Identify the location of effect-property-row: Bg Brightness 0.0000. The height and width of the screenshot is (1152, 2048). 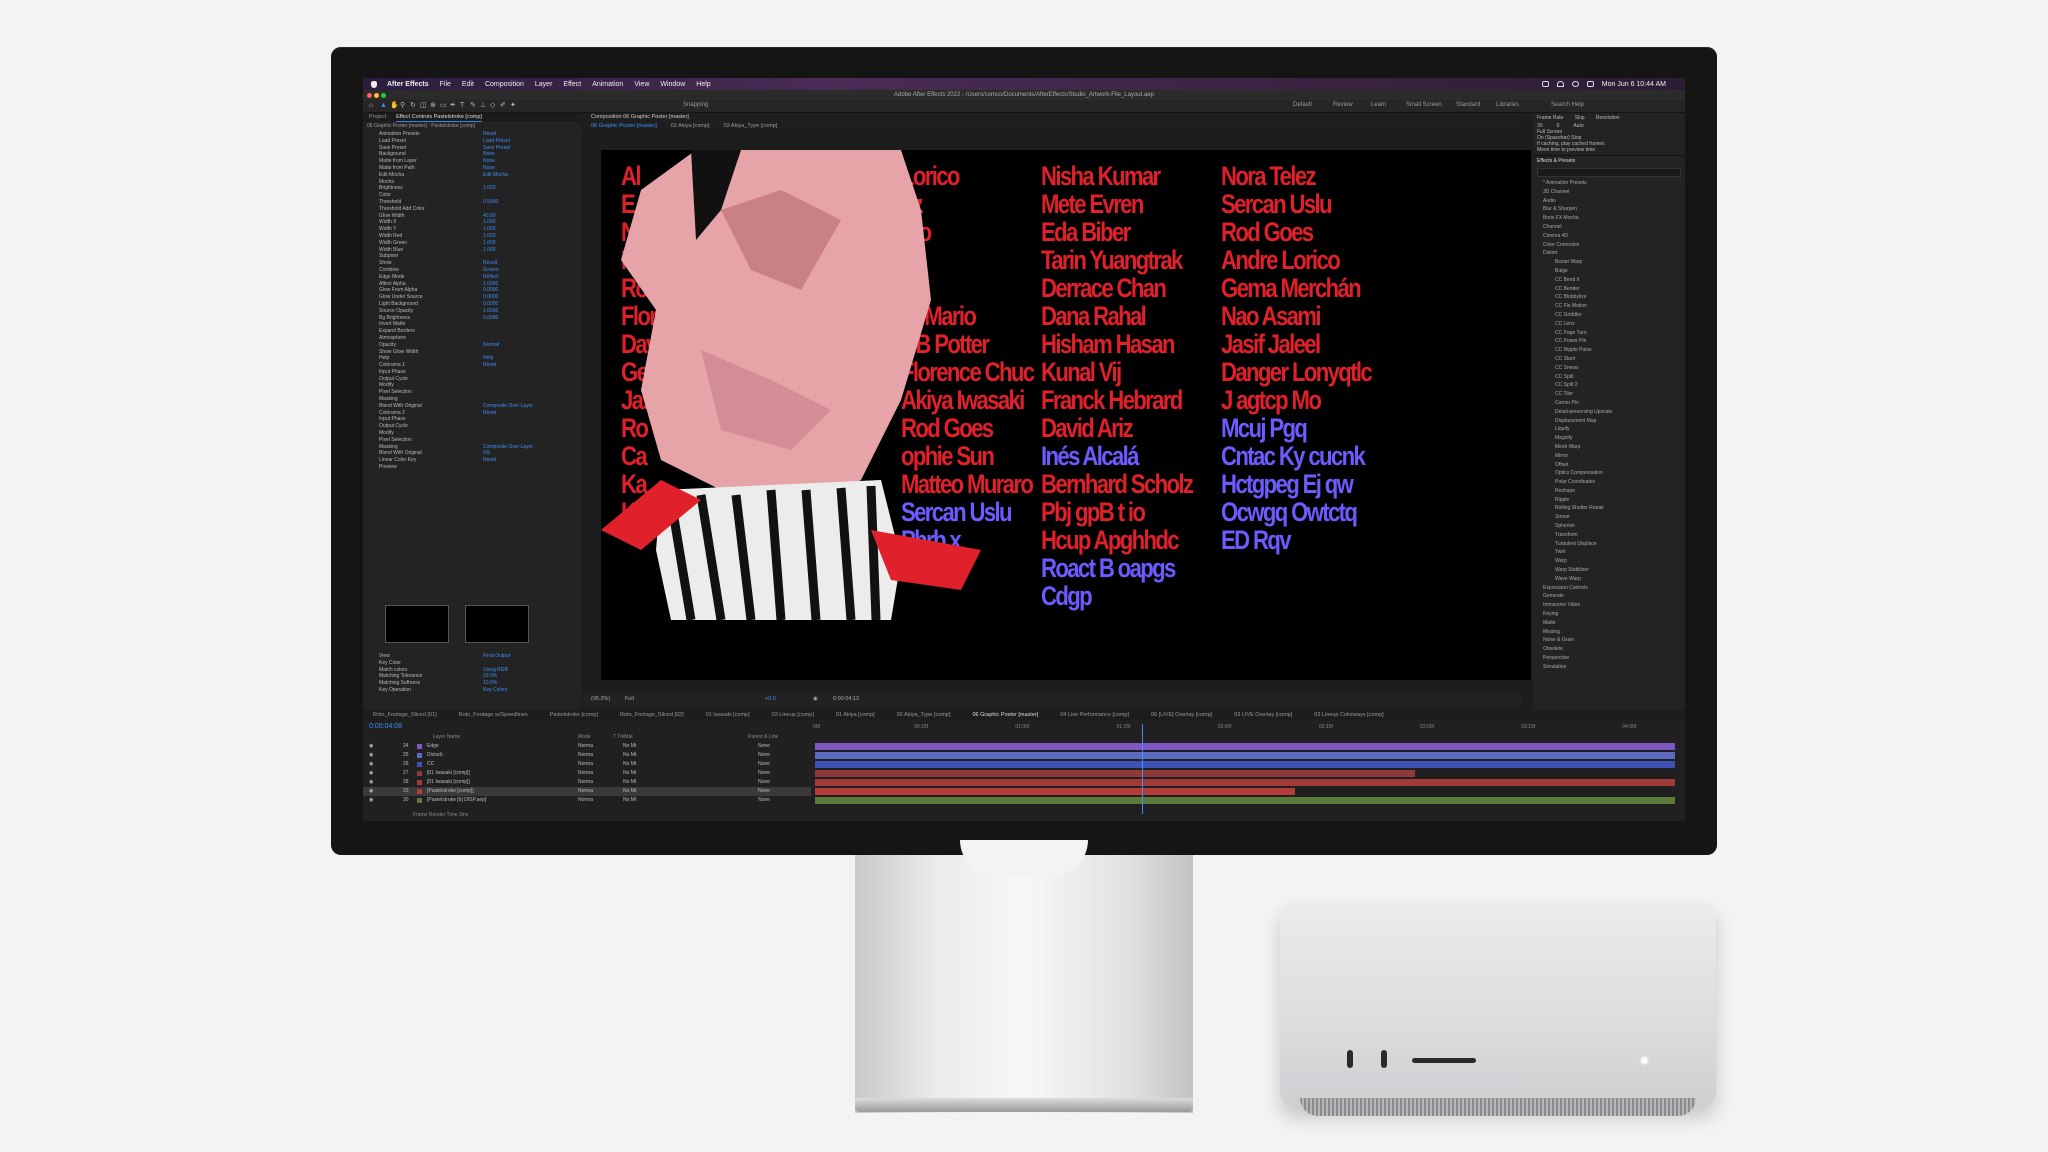
(472, 318).